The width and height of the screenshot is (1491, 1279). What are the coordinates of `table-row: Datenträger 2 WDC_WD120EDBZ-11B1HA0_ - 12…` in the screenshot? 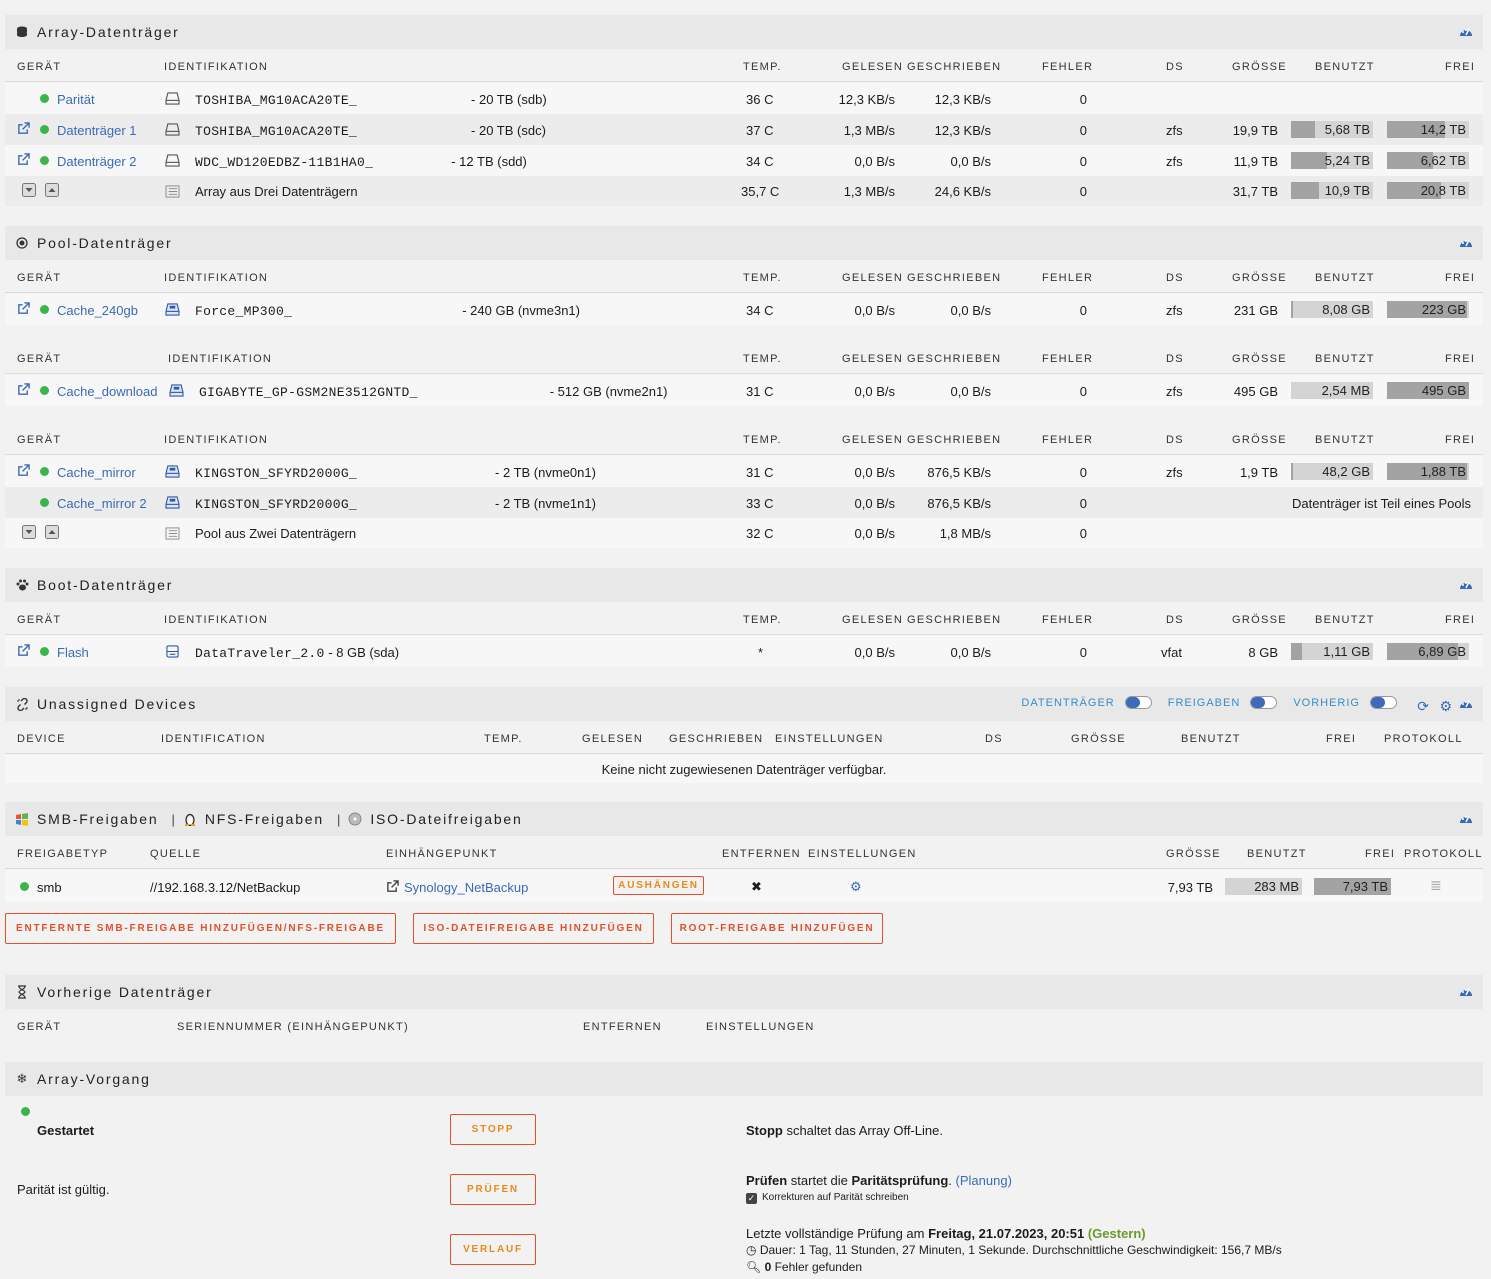 It's located at (744, 160).